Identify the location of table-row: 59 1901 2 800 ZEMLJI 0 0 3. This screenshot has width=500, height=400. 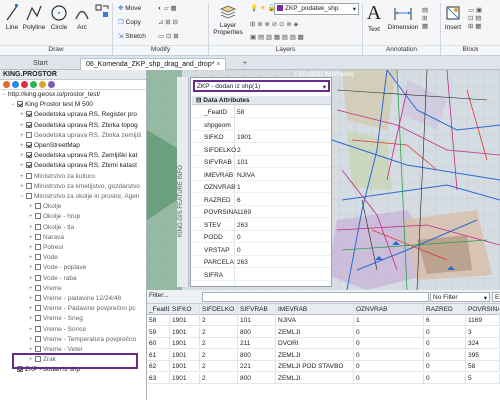
(323, 332).